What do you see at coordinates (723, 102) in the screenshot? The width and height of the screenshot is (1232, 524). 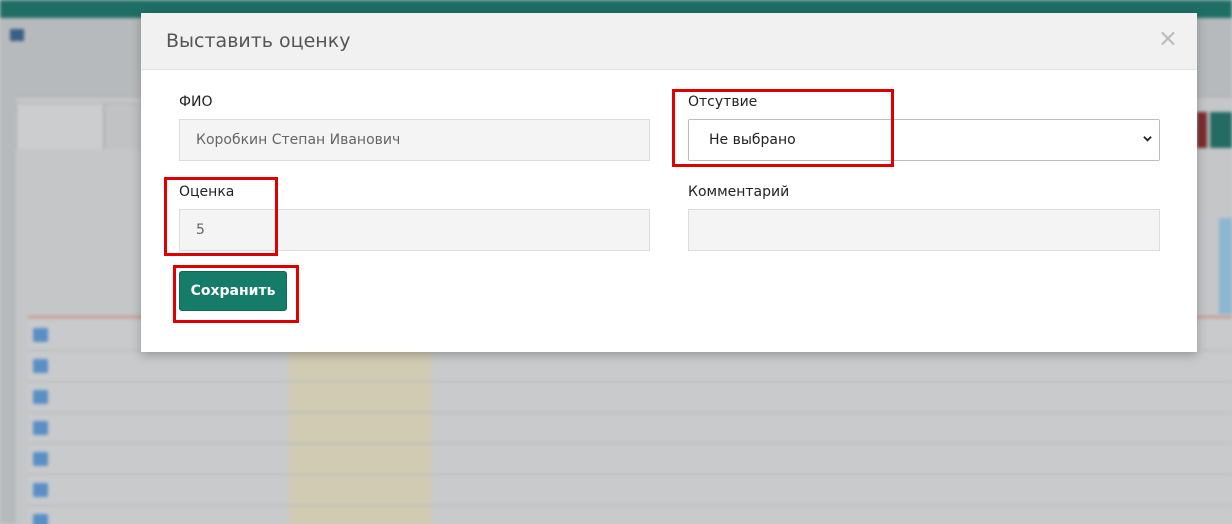 I see `absence-label: Отсутвие` at bounding box center [723, 102].